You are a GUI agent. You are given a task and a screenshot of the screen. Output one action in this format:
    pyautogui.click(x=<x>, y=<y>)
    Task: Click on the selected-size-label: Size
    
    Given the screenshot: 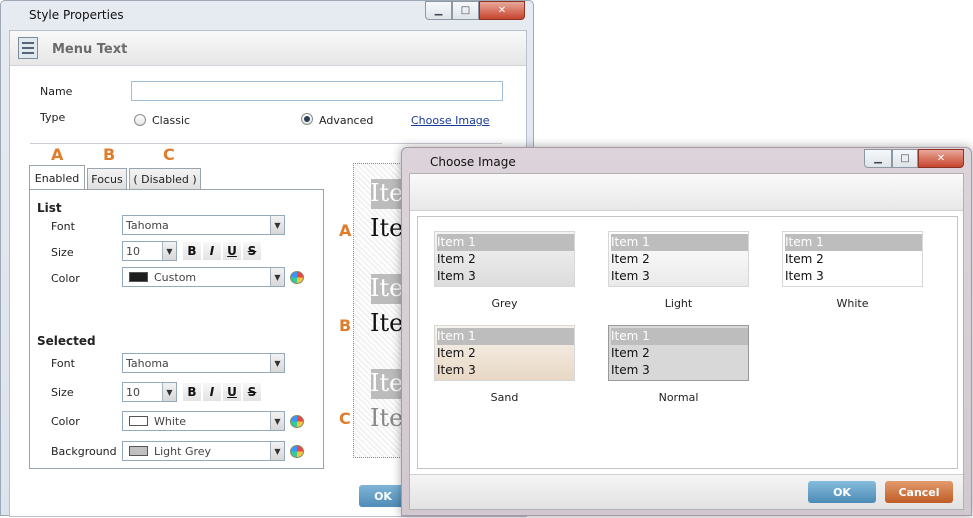 What is the action you would take?
    pyautogui.click(x=62, y=392)
    